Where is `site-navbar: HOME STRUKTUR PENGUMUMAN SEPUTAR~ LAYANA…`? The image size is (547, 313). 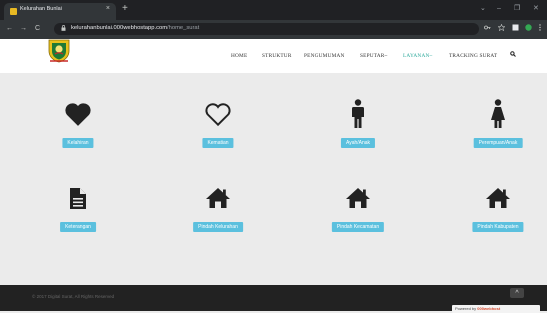 site-navbar: HOME STRUKTUR PENGUMUMAN SEPUTAR~ LAYANA… is located at coordinates (273, 56).